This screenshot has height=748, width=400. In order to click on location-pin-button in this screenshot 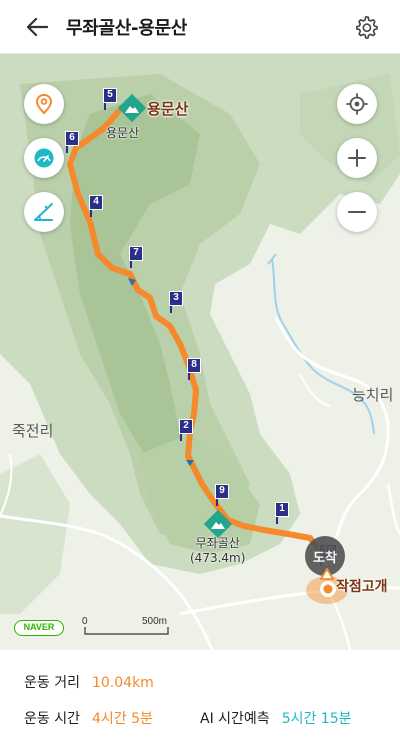, I will do `click(44, 104)`.